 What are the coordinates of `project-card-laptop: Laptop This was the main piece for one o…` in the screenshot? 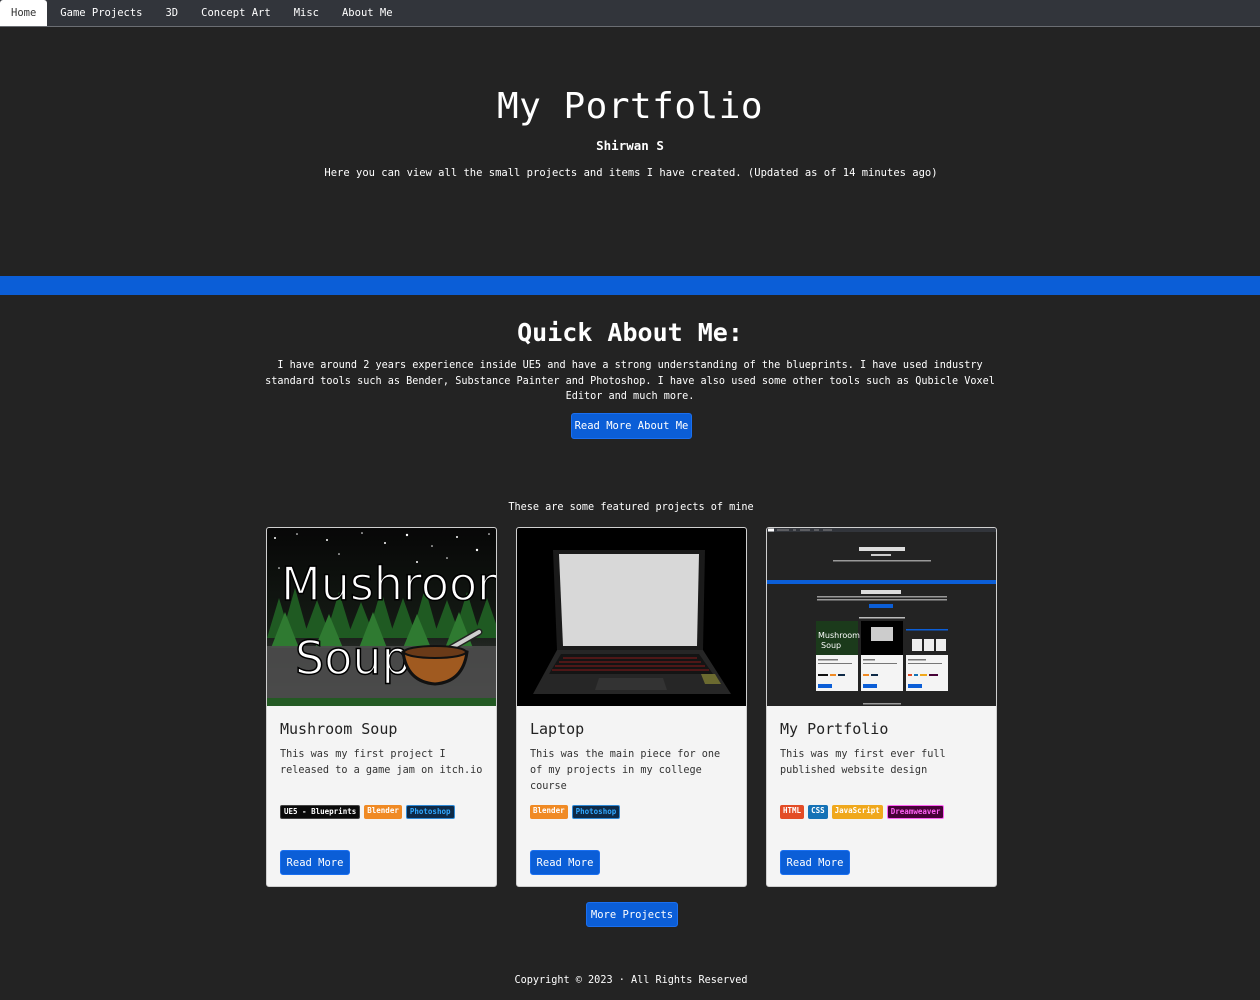 It's located at (631, 707).